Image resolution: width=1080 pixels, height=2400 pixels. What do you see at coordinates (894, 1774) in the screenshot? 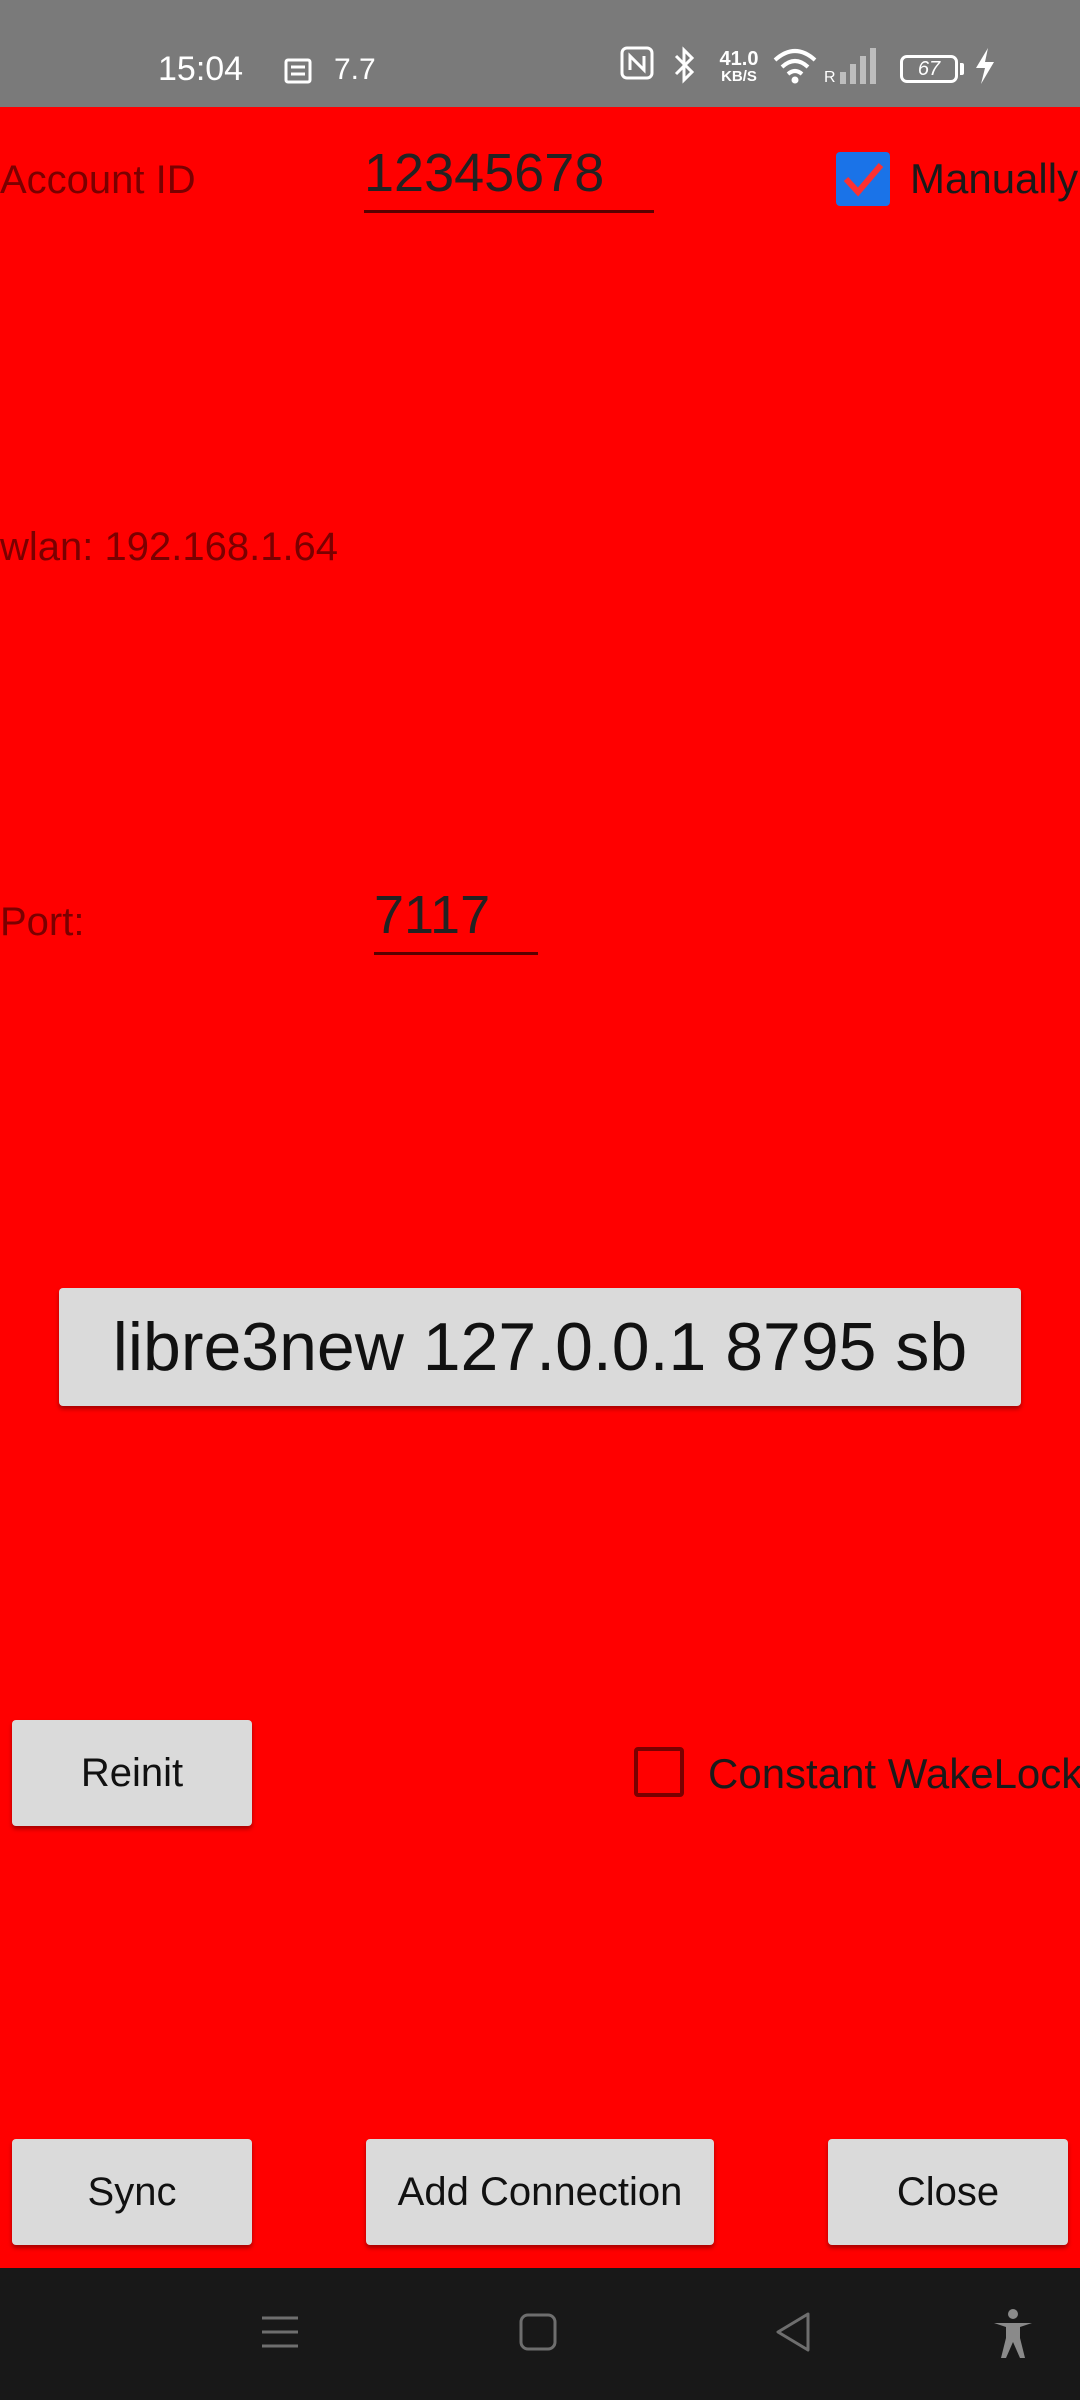
I see `wakelock-label: Constant WakeLock` at bounding box center [894, 1774].